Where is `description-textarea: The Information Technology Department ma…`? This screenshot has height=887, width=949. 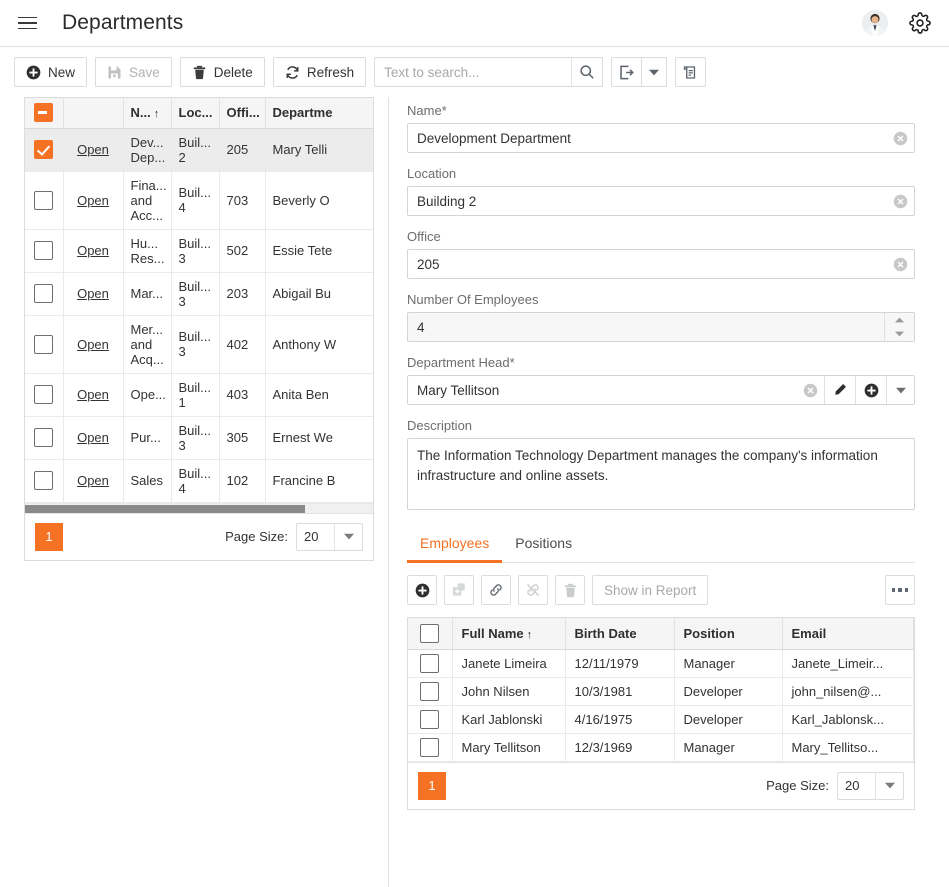
description-textarea: The Information Technology Department ma… is located at coordinates (661, 474).